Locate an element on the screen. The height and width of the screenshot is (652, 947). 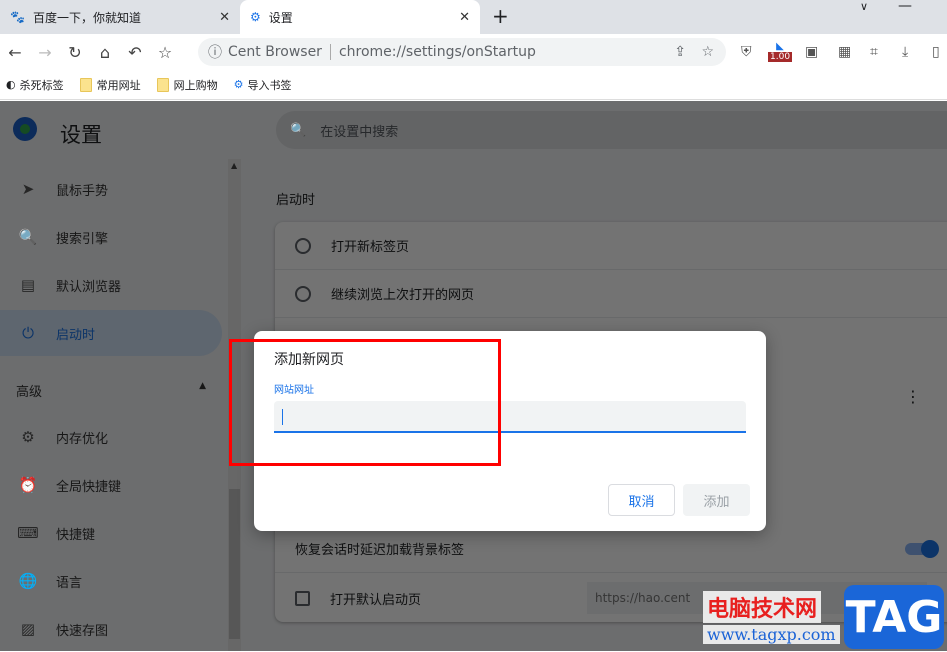
sidebar-item-label: 鼠标手势 is located at coordinates (82, 191).